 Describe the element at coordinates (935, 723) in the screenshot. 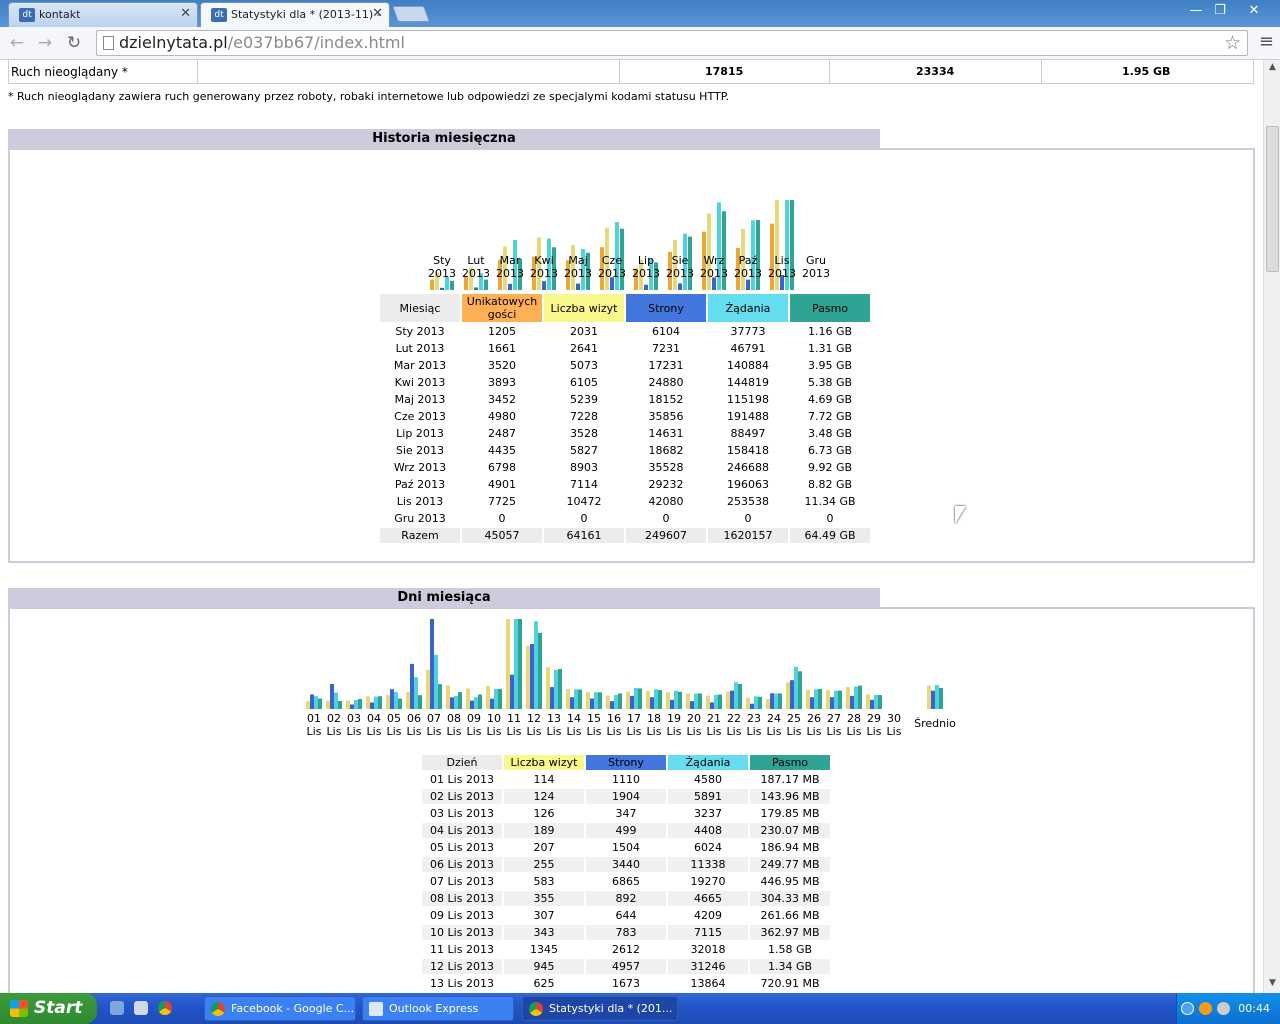

I see `average-label: Średnio` at that location.